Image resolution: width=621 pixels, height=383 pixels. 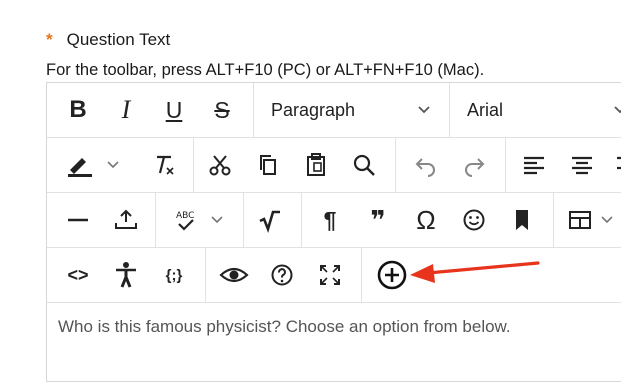 I want to click on bold-button: B, so click(x=78, y=110).